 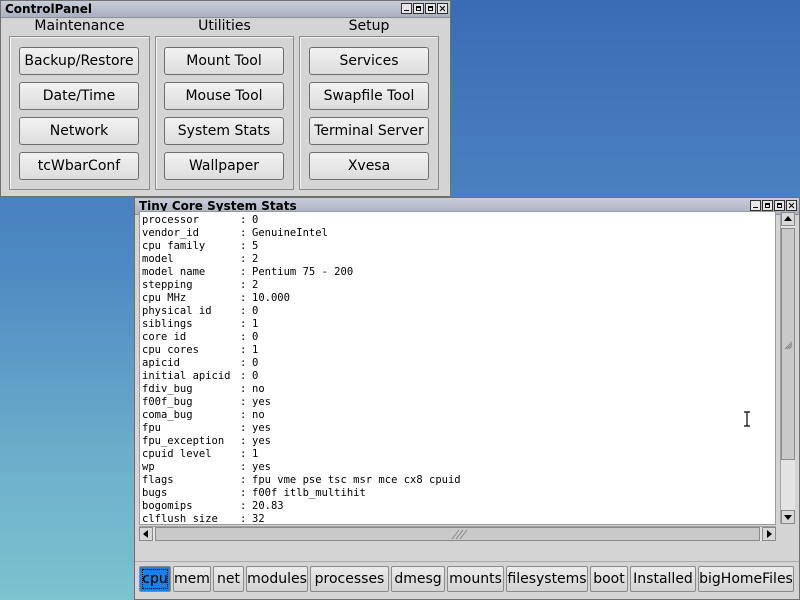 I want to click on stat-key: core id, so click(x=164, y=337).